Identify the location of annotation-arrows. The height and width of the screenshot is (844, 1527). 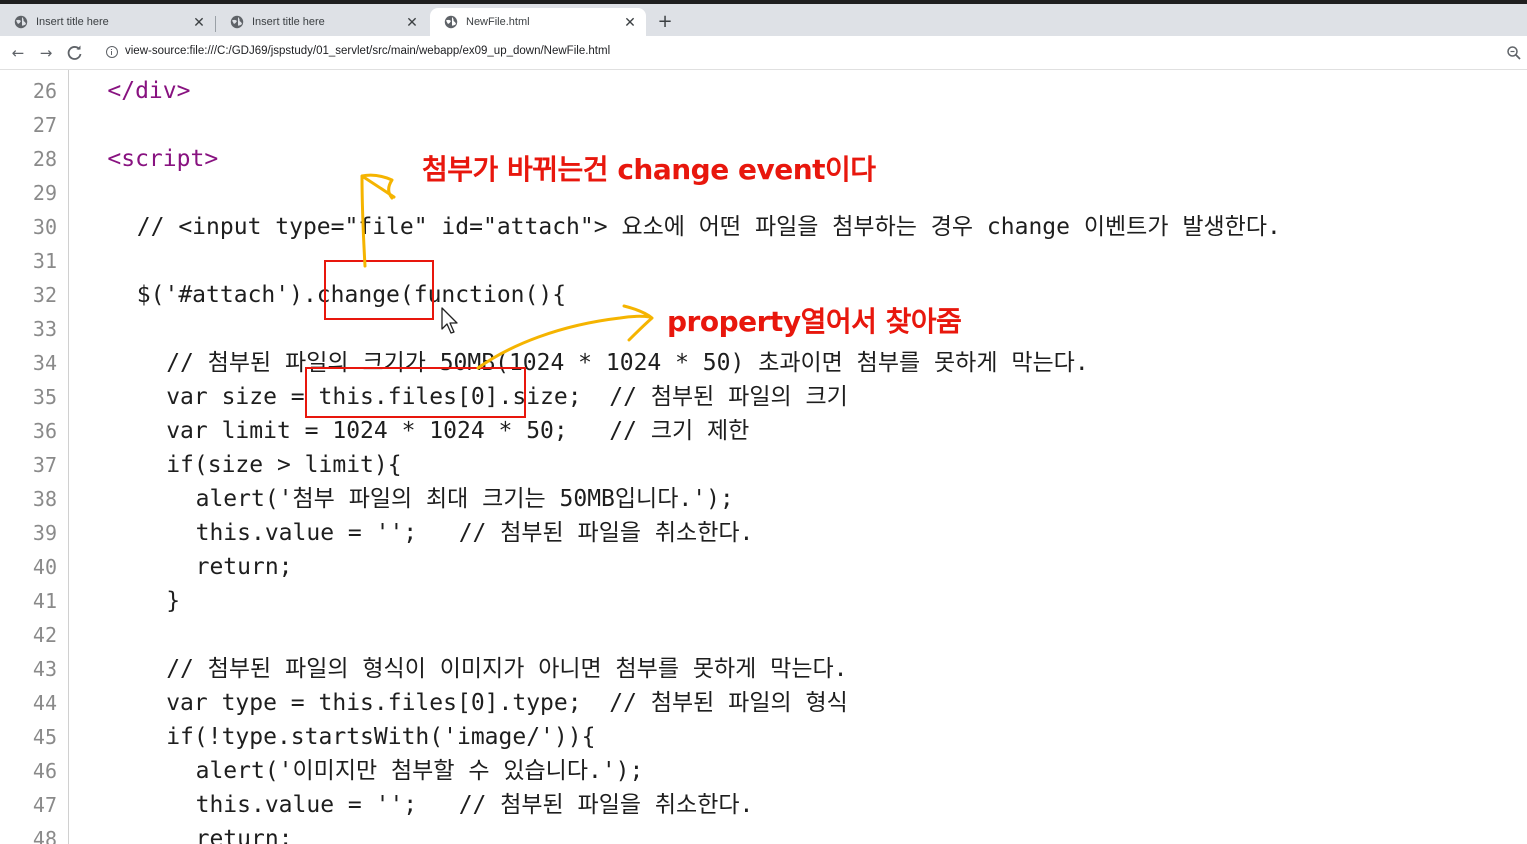
(507, 271).